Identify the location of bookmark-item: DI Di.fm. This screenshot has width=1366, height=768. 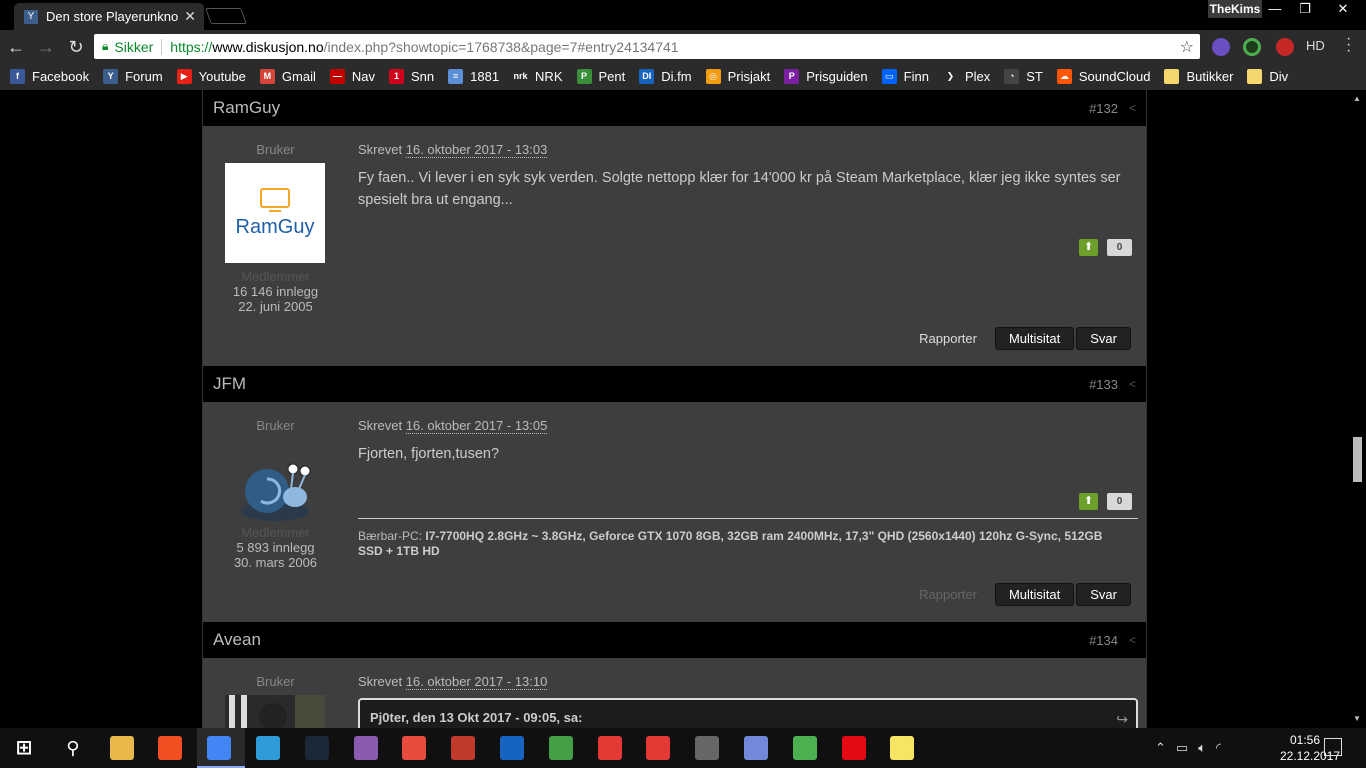
(665, 76).